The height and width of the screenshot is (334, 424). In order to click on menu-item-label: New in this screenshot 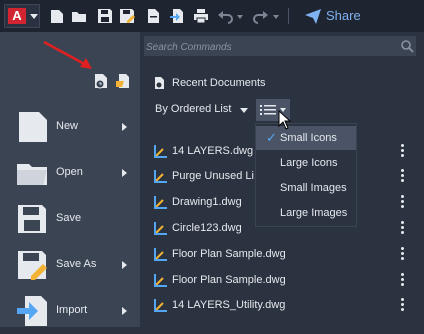, I will do `click(67, 126)`.